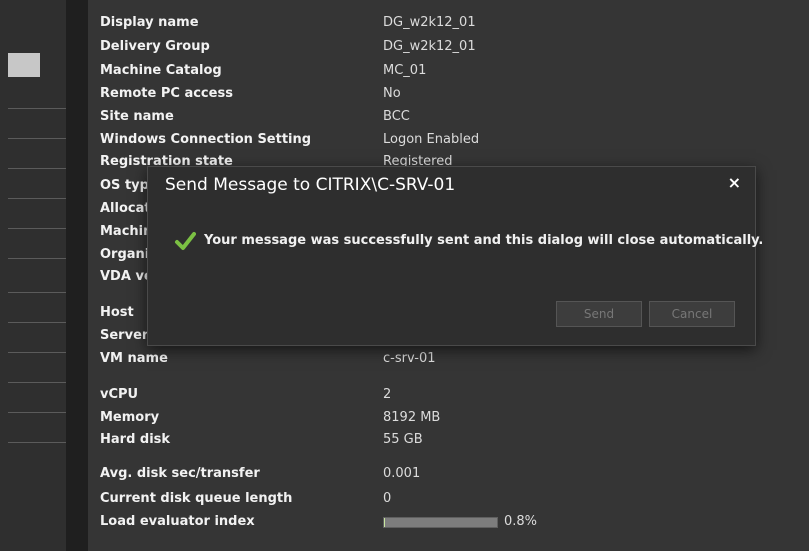 The image size is (809, 551). What do you see at coordinates (384, 522) in the screenshot?
I see `load-evaluator-fill` at bounding box center [384, 522].